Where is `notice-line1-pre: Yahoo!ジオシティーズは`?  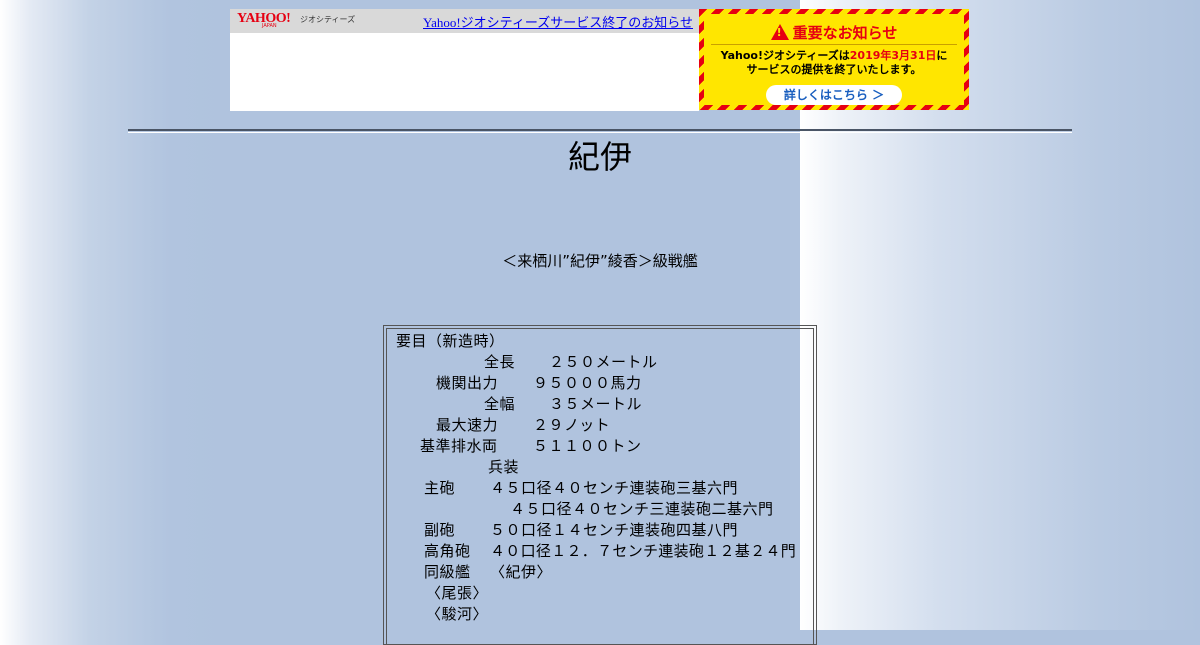 notice-line1-pre: Yahoo!ジオシティーズは is located at coordinates (785, 55).